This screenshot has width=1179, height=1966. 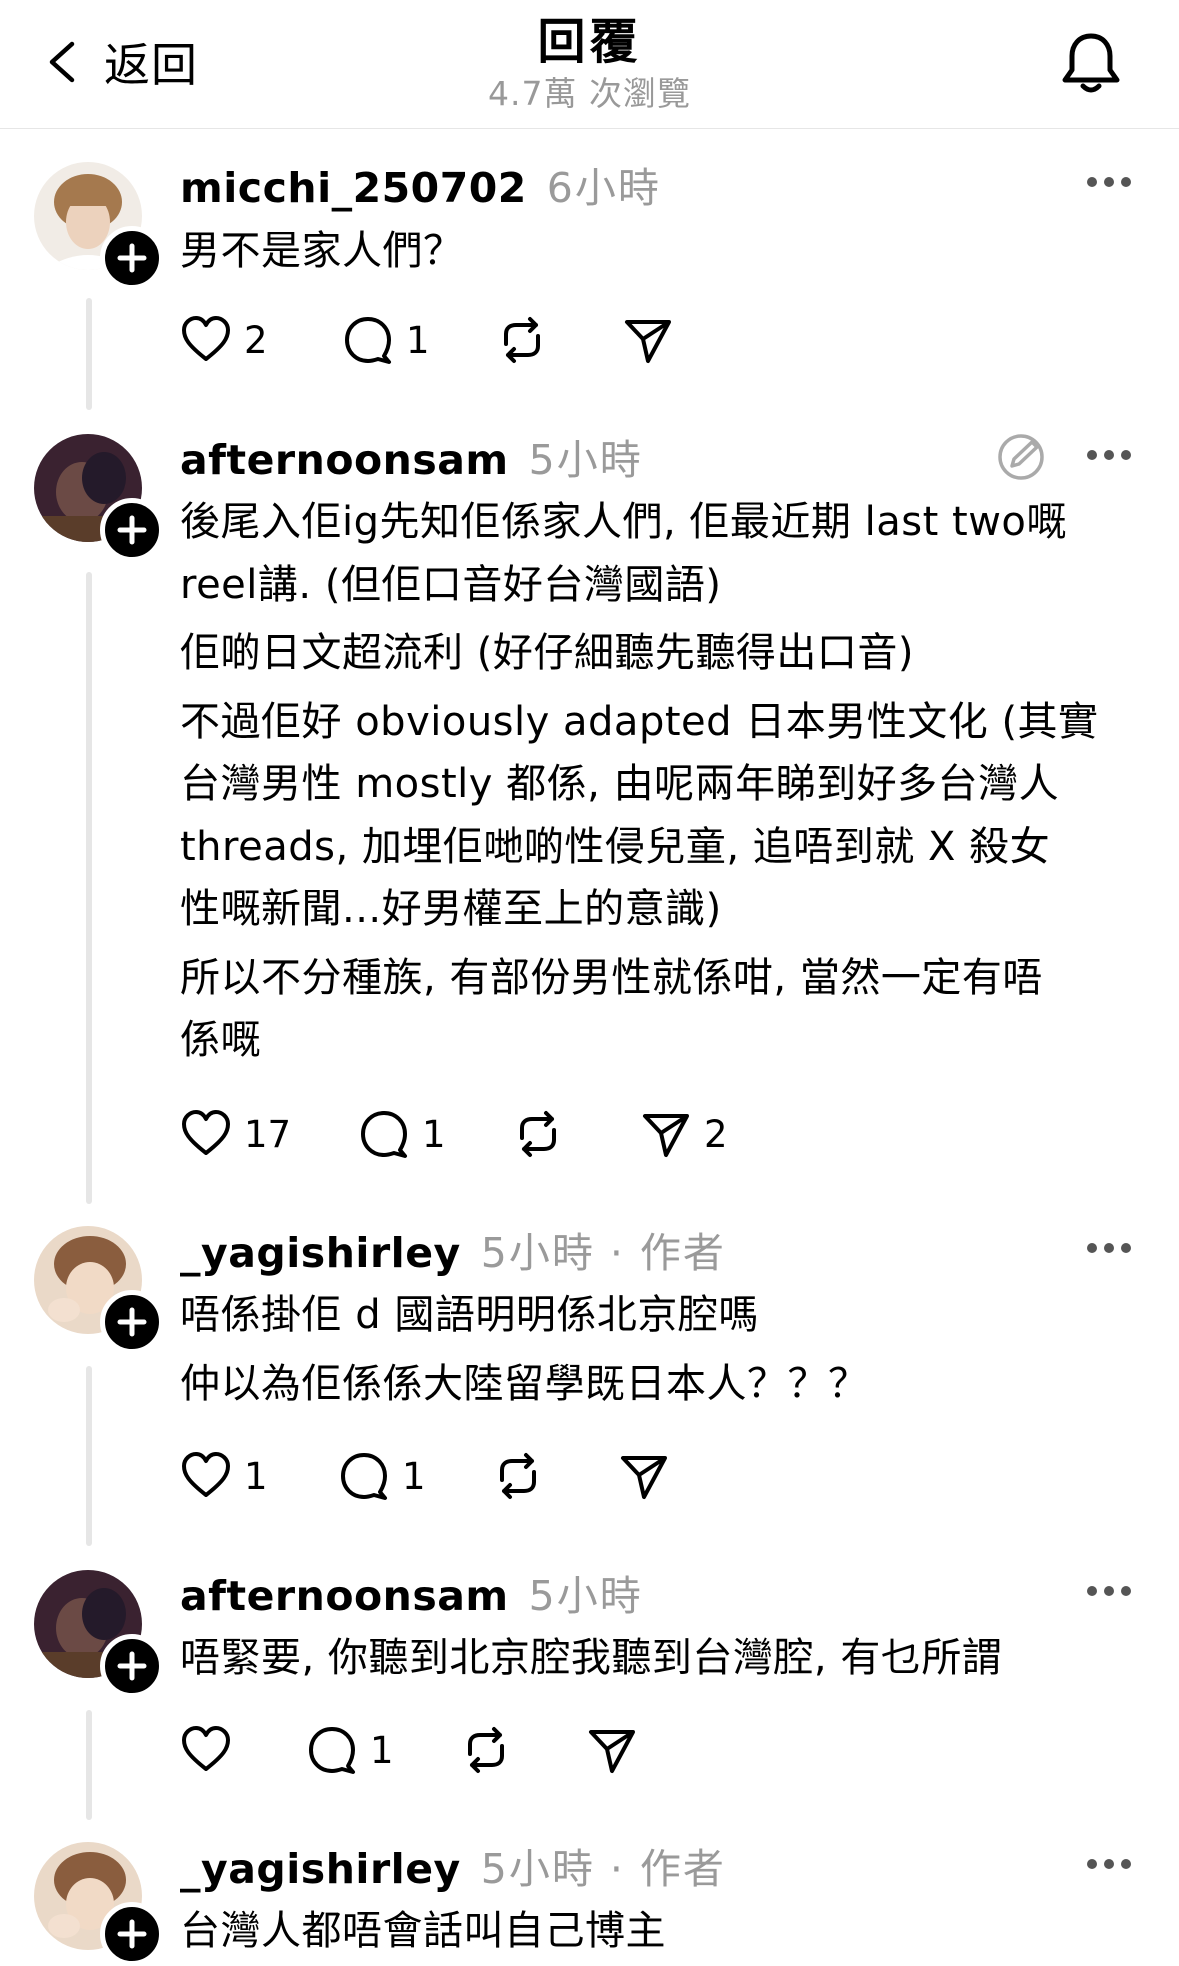 I want to click on edit-icon, so click(x=1021, y=457).